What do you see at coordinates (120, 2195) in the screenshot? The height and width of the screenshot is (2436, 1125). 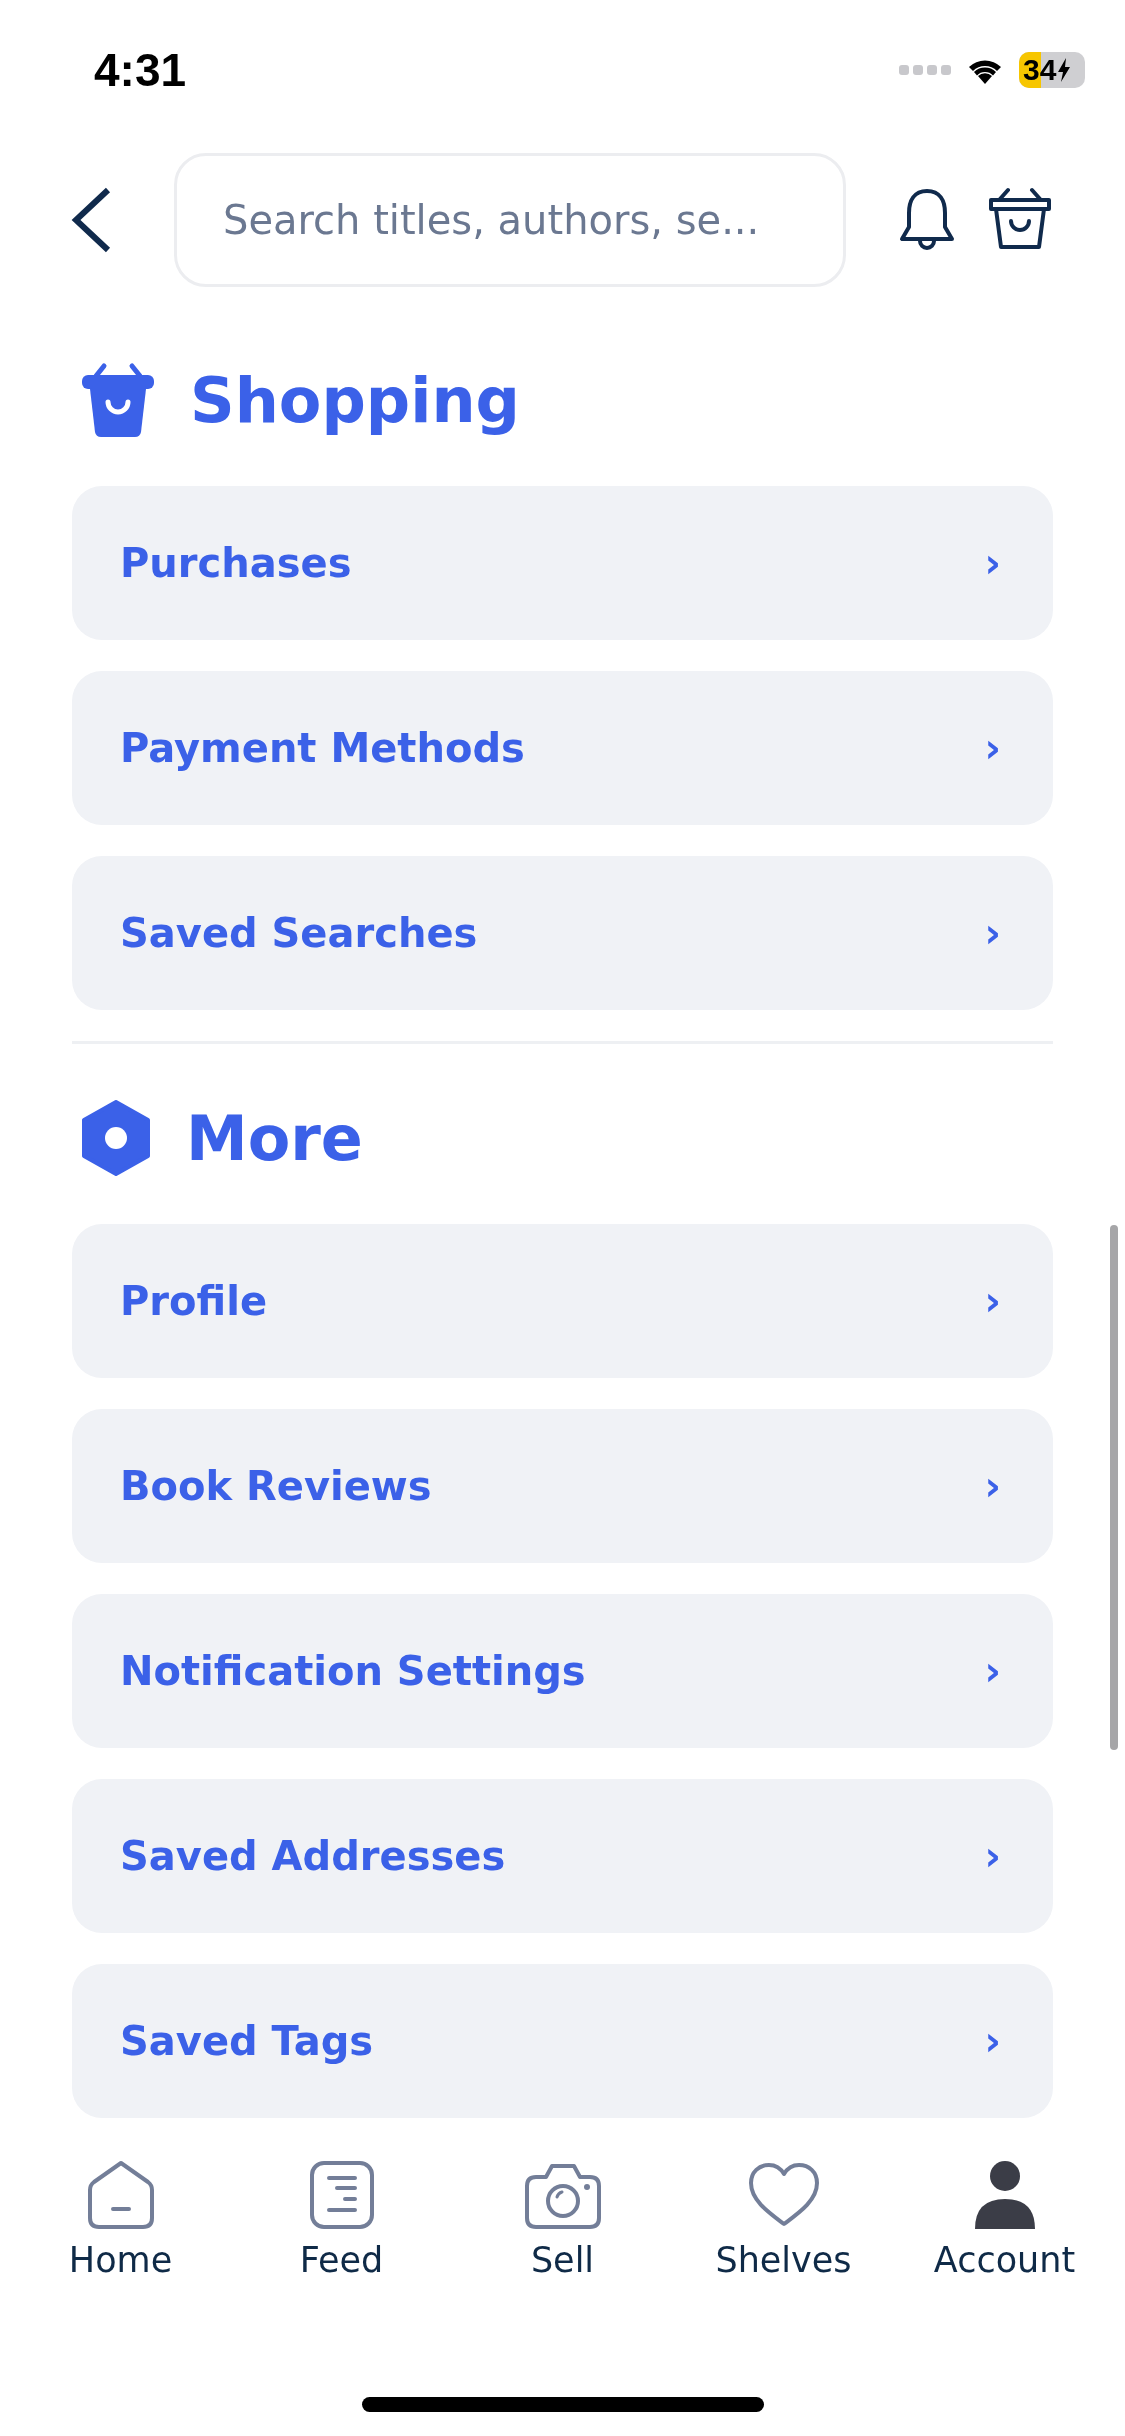 I see `home-icon` at bounding box center [120, 2195].